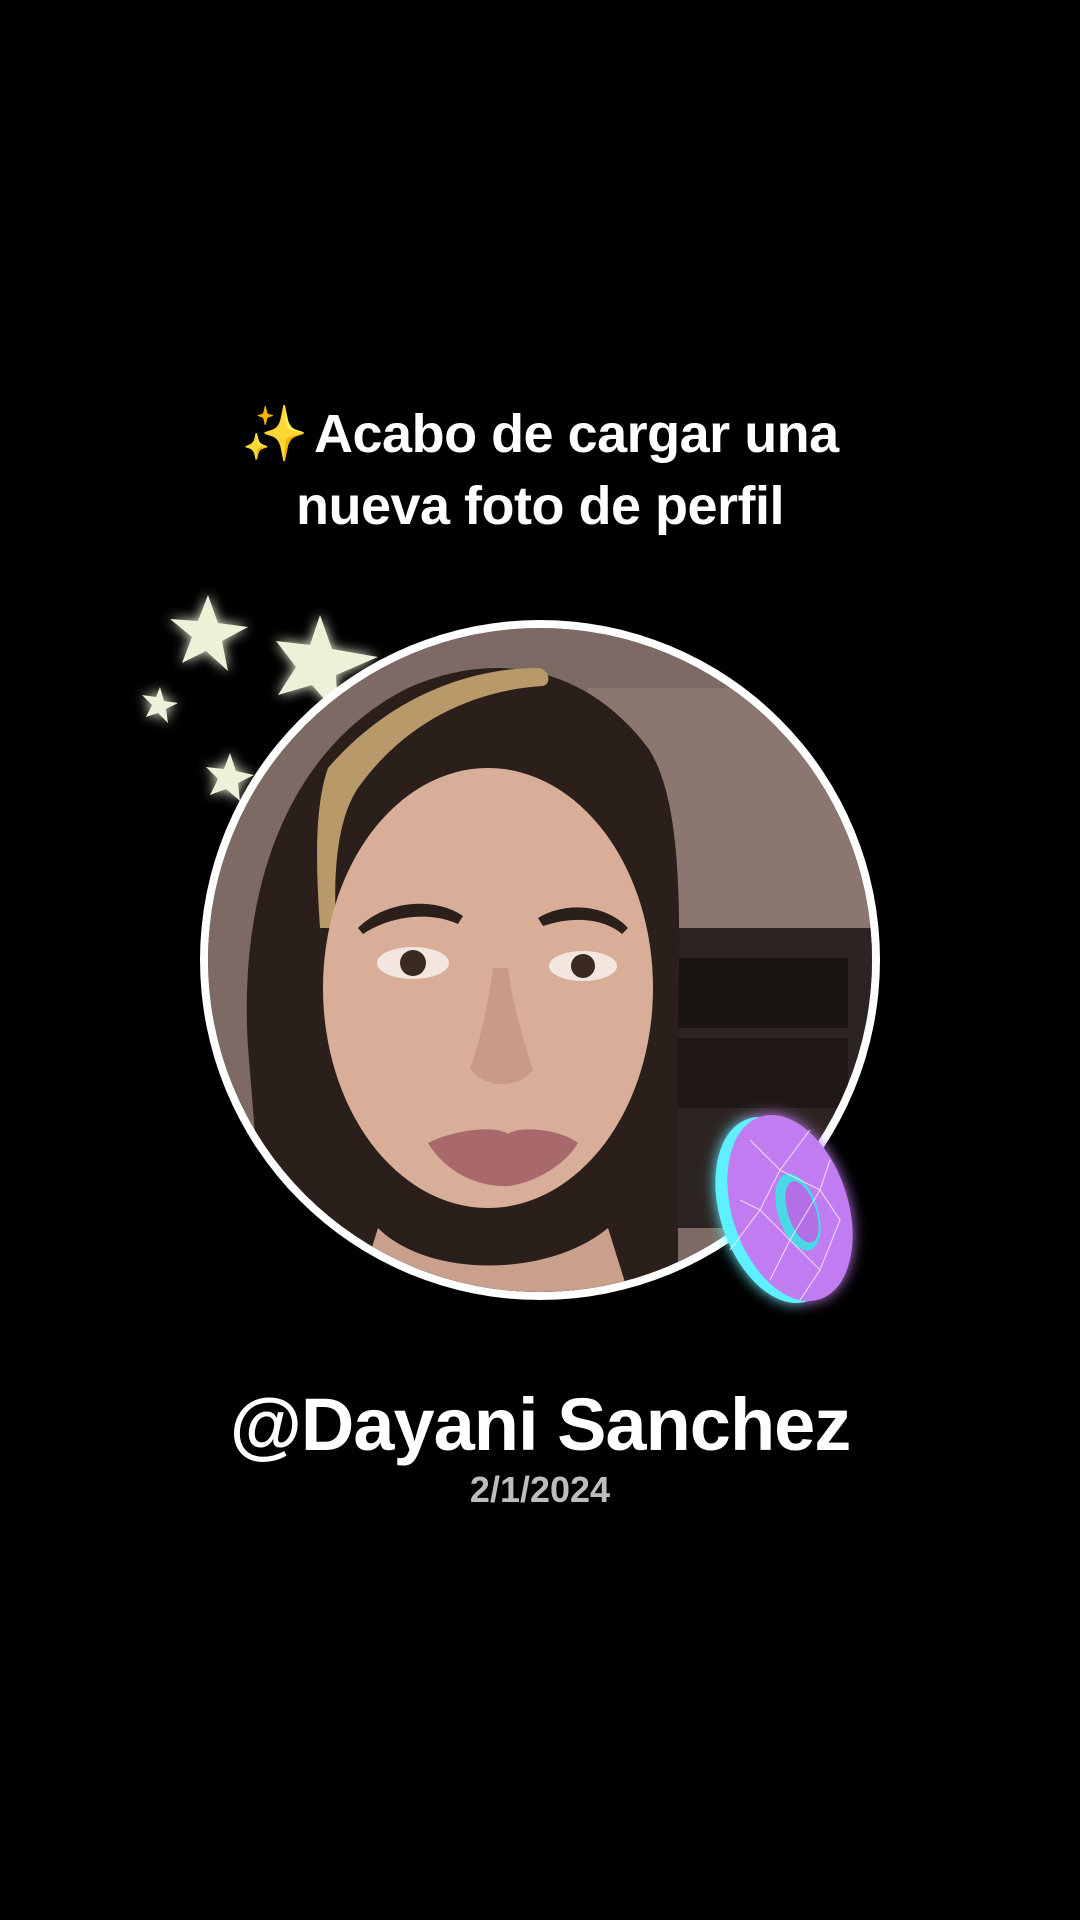 The width and height of the screenshot is (1080, 1920). What do you see at coordinates (785, 1215) in the screenshot?
I see `wireframe-donut-icon` at bounding box center [785, 1215].